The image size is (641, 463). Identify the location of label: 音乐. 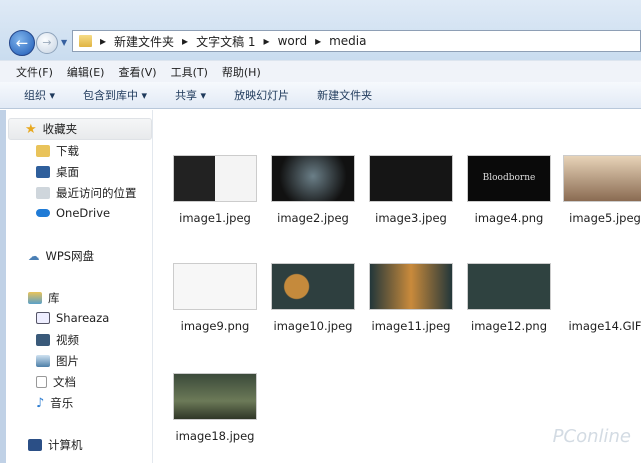
(62, 403).